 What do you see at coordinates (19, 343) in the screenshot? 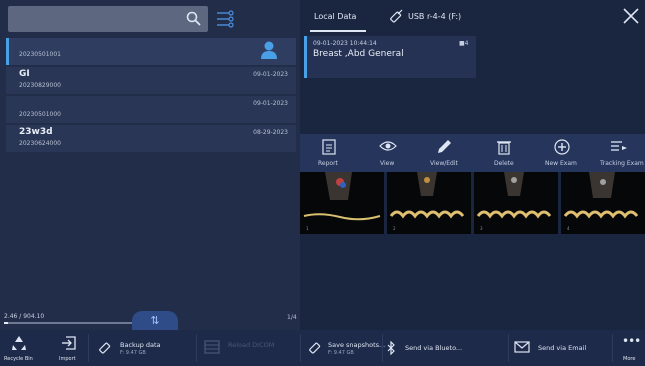
I see `recycle-icon` at bounding box center [19, 343].